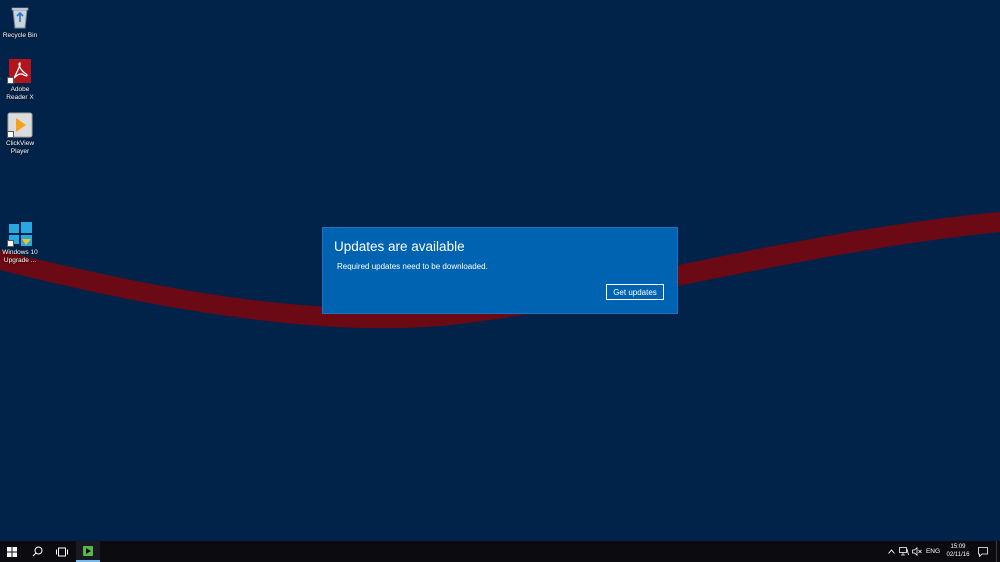 Image resolution: width=1000 pixels, height=562 pixels. I want to click on task-view-icon, so click(62, 551).